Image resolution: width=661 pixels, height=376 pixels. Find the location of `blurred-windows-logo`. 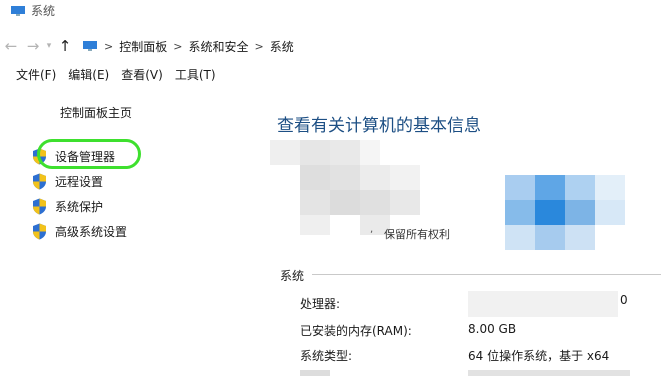

blurred-windows-logo is located at coordinates (565, 212).